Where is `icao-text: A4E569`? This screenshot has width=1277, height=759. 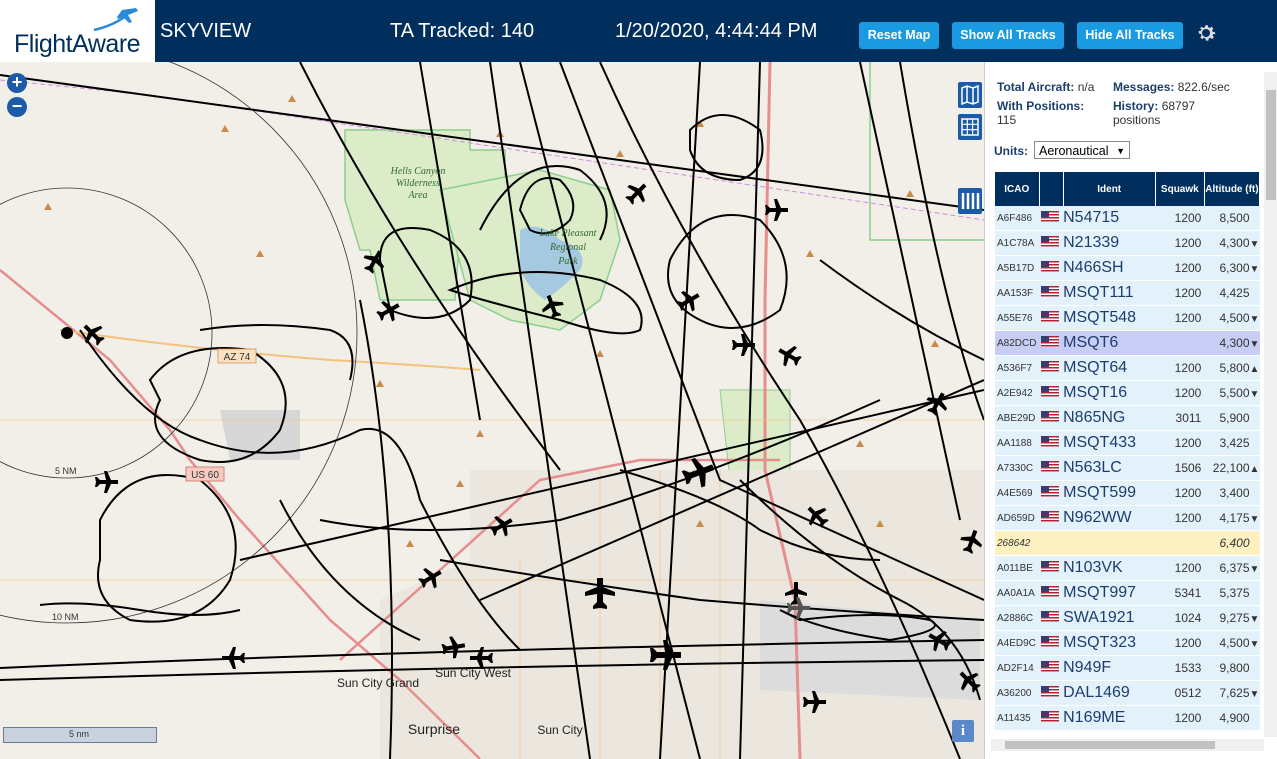 icao-text: A4E569 is located at coordinates (1015, 493).